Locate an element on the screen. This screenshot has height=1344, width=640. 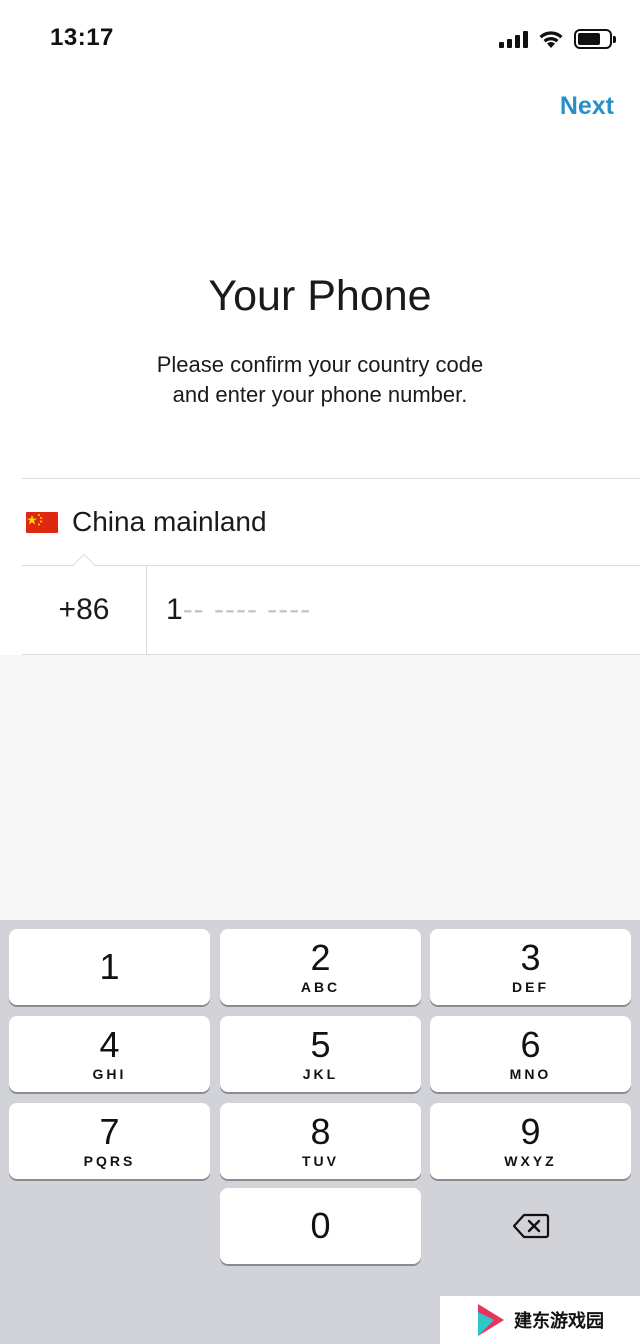
phone-number-field: 1 -- ---- ---- is located at coordinates (396, 610).